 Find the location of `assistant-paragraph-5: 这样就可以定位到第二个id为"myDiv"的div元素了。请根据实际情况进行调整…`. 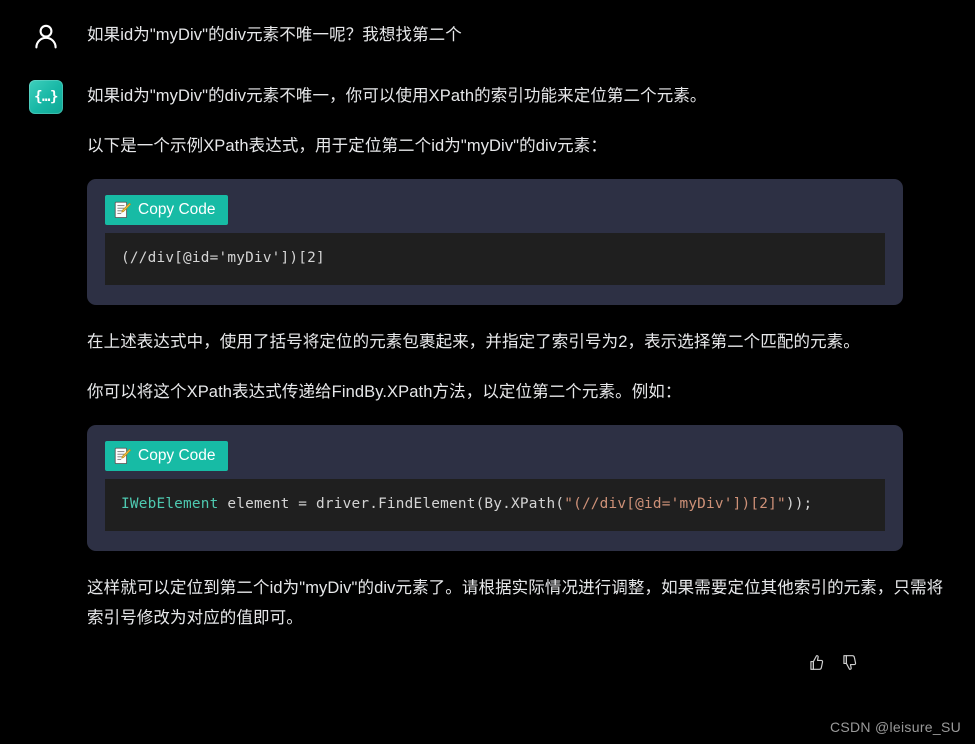

assistant-paragraph-5: 这样就可以定位到第二个id为"myDiv"的div元素了。请根据实际情况进行调整… is located at coordinates (515, 603).